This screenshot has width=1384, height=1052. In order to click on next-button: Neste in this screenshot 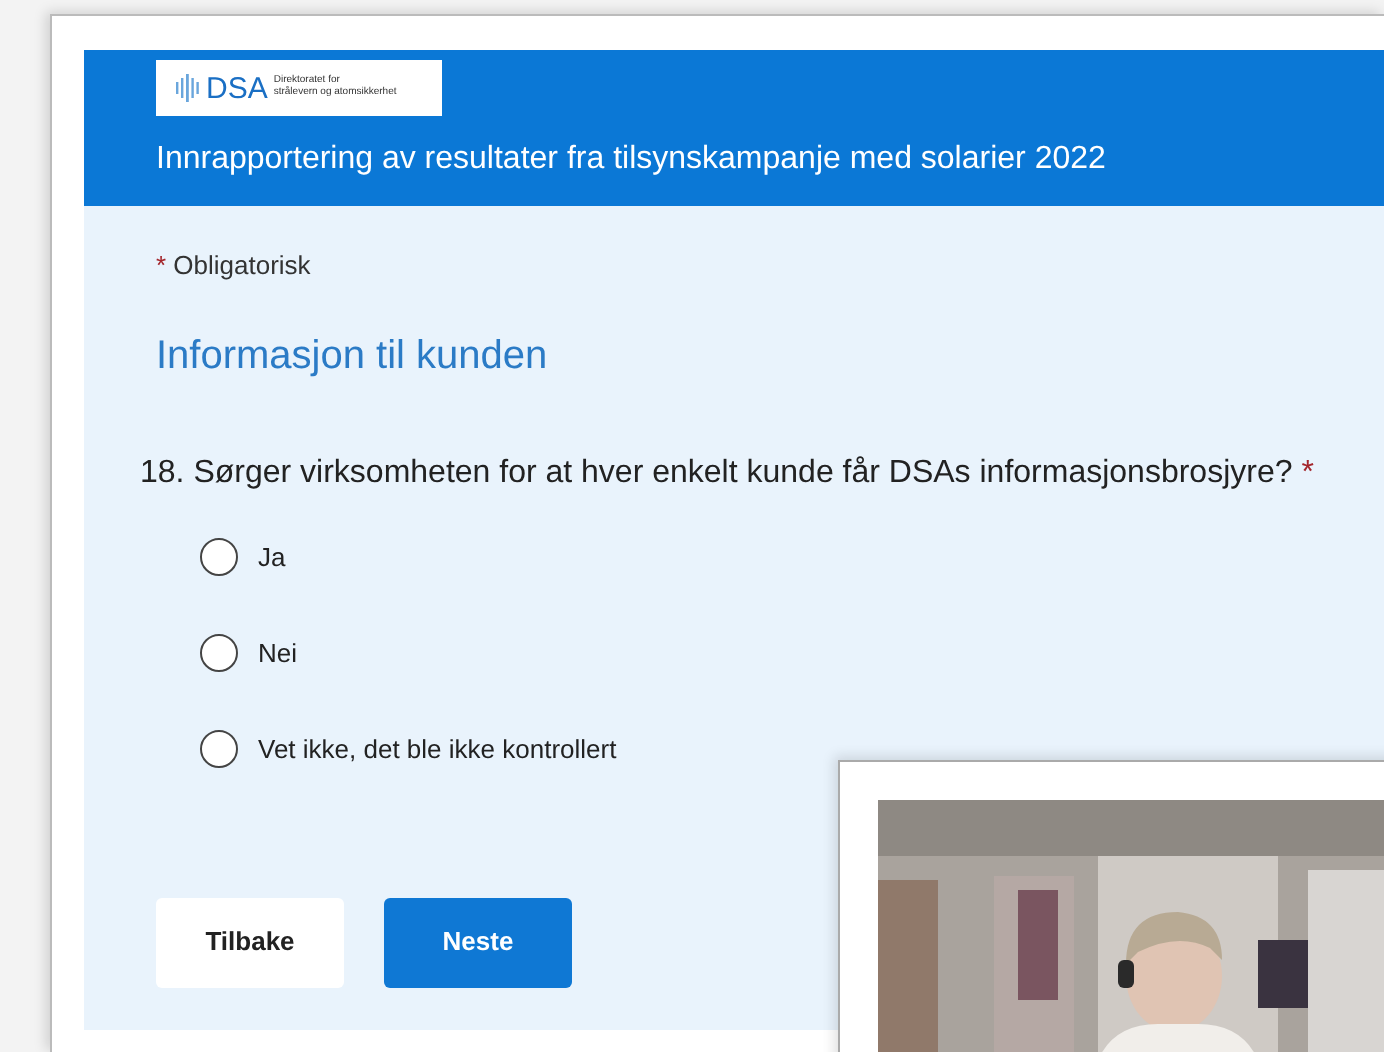, I will do `click(478, 942)`.